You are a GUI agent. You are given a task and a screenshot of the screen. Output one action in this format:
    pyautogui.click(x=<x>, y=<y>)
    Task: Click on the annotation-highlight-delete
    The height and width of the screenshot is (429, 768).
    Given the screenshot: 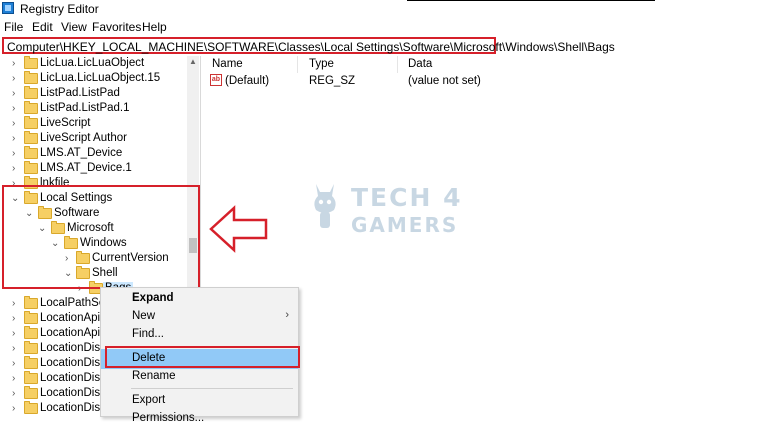 What is the action you would take?
    pyautogui.click(x=202, y=357)
    